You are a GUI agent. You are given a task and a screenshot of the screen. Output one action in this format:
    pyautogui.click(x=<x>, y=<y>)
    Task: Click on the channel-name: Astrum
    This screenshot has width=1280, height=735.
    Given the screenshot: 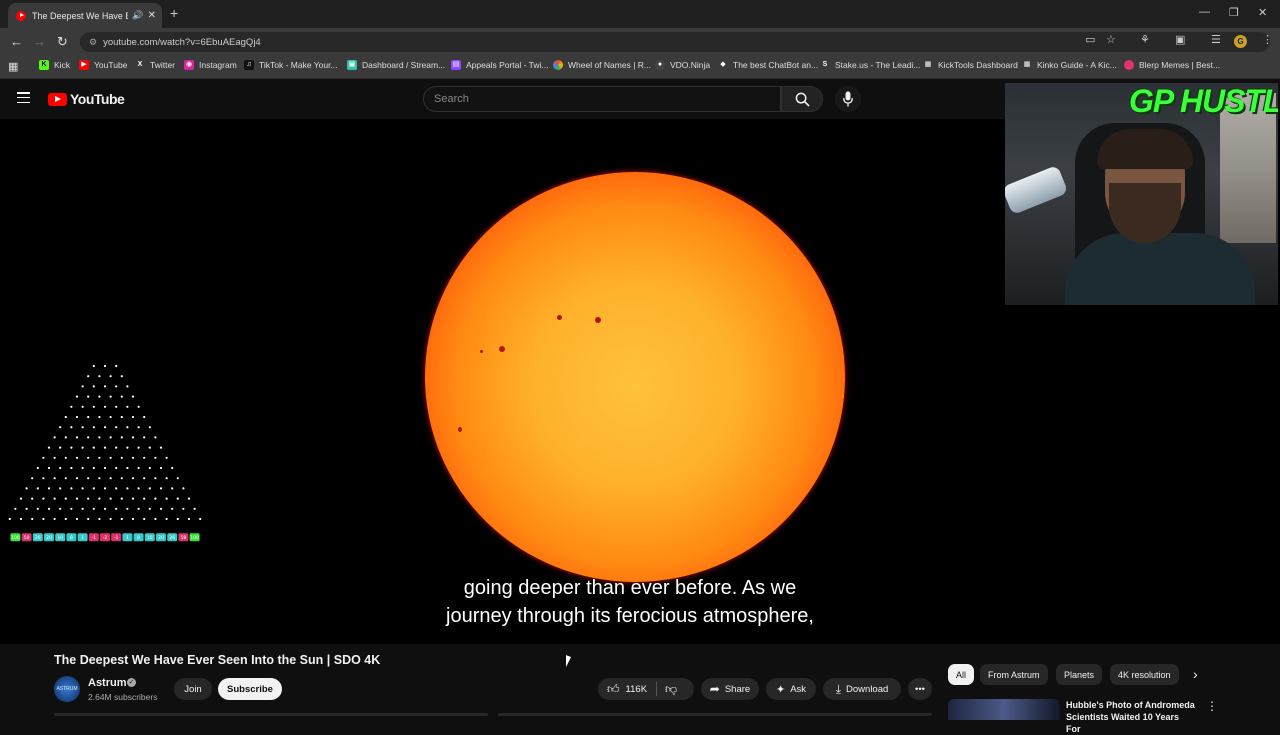 What is the action you would take?
    pyautogui.click(x=107, y=683)
    